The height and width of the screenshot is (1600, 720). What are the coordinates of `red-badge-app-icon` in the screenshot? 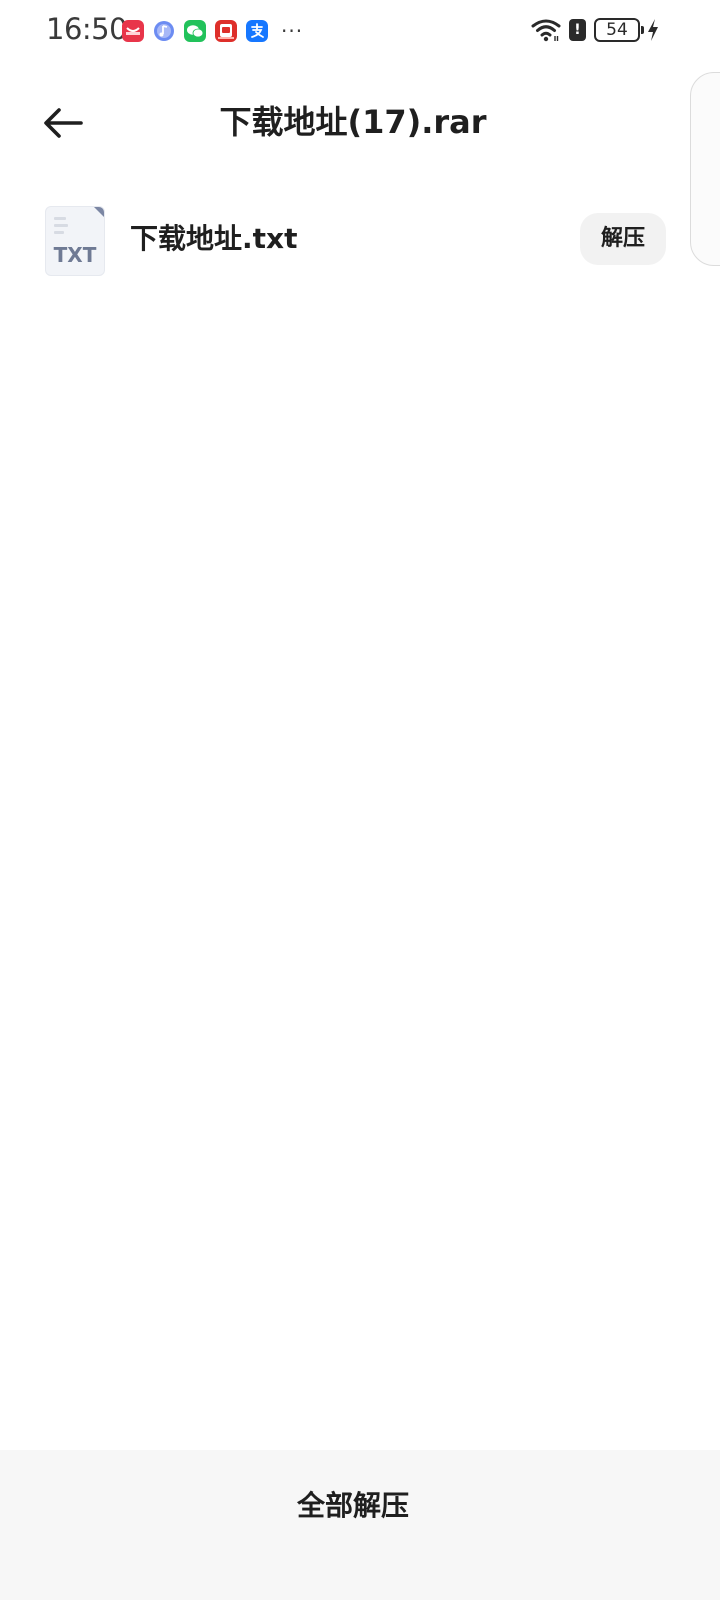 It's located at (226, 31).